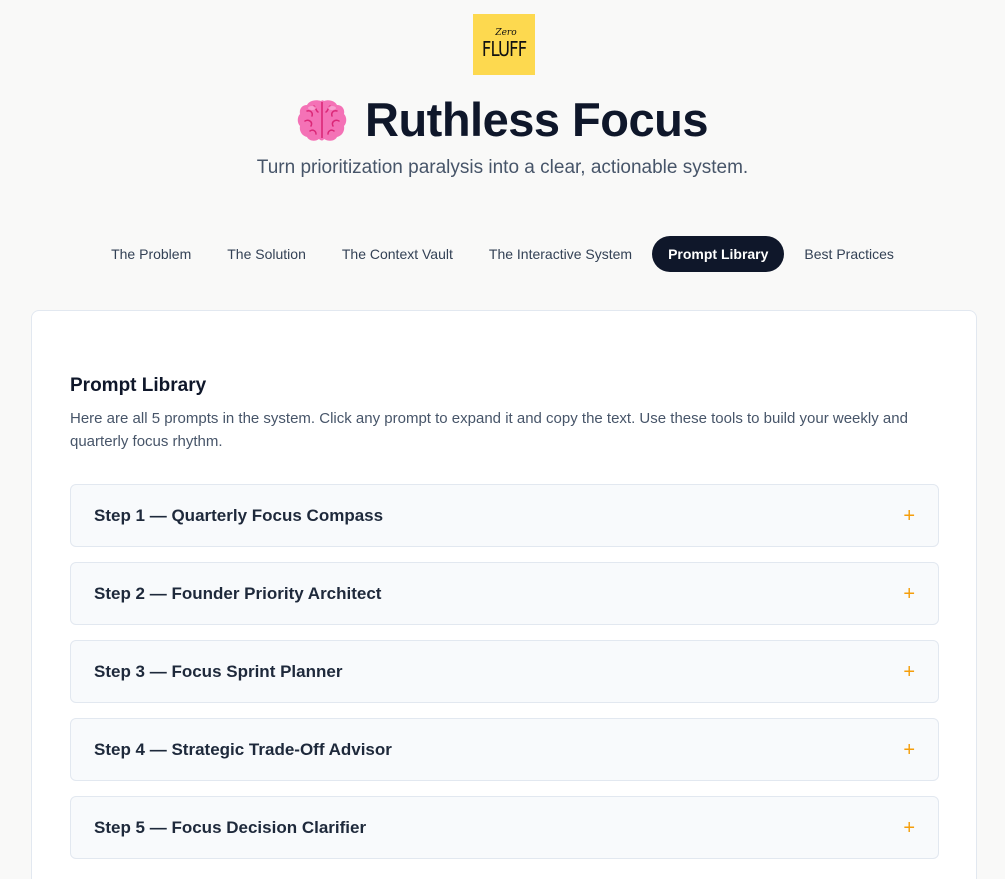 The height and width of the screenshot is (879, 1005). Describe the element at coordinates (504, 827) in the screenshot. I see `accordion-item-step-5: Step 5 — Focus Decision Clarifier +` at that location.